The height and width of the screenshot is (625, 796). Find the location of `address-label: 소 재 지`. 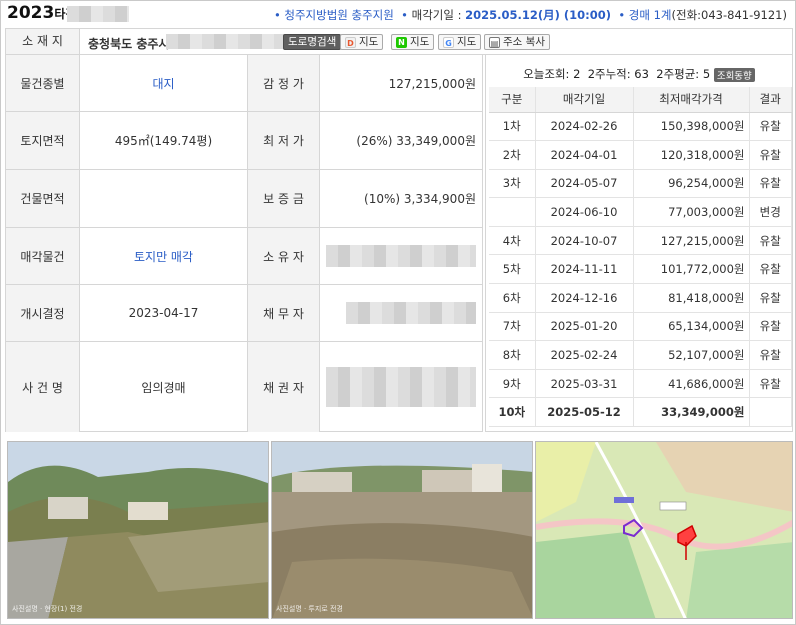

address-label: 소 재 지 is located at coordinates (43, 41).